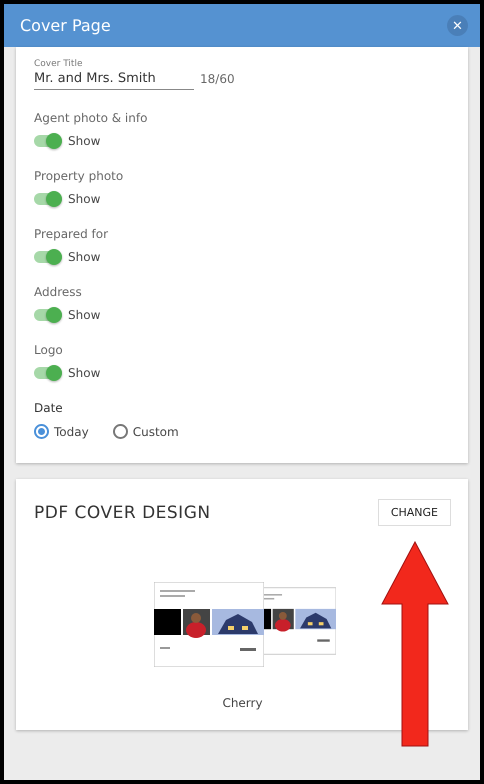 The image size is (484, 784). What do you see at coordinates (217, 80) in the screenshot?
I see `character-counter: 18/60` at bounding box center [217, 80].